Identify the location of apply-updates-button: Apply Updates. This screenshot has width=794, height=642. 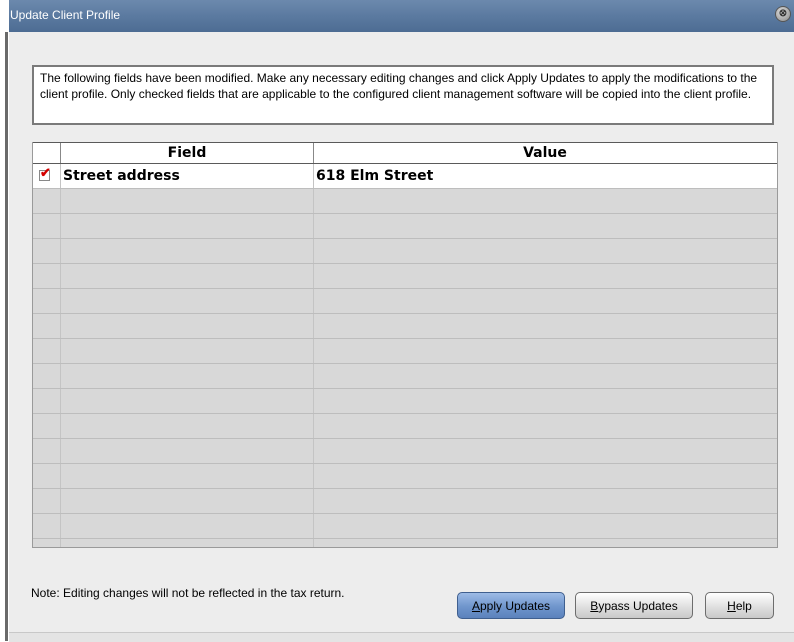
(511, 605).